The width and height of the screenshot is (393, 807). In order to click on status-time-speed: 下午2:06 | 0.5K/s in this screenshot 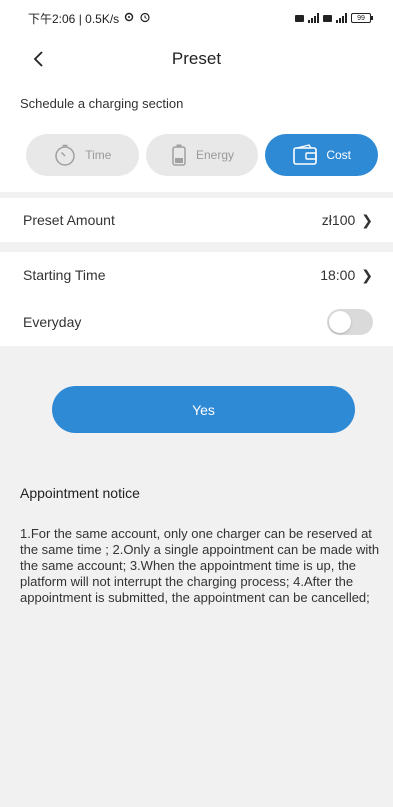, I will do `click(74, 18)`.